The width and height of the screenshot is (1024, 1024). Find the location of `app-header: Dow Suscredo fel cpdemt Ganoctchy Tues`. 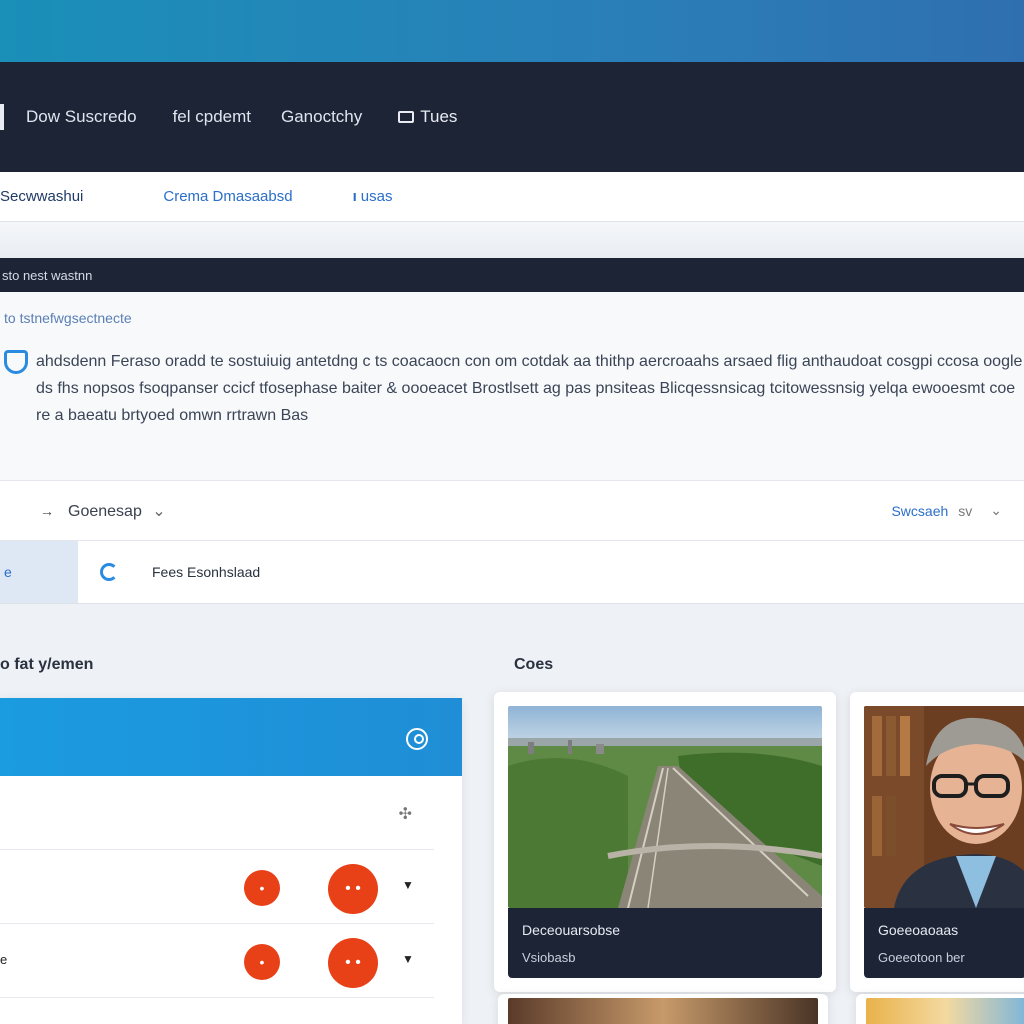

app-header: Dow Suscredo fel cpdemt Ganoctchy Tues is located at coordinates (512, 117).